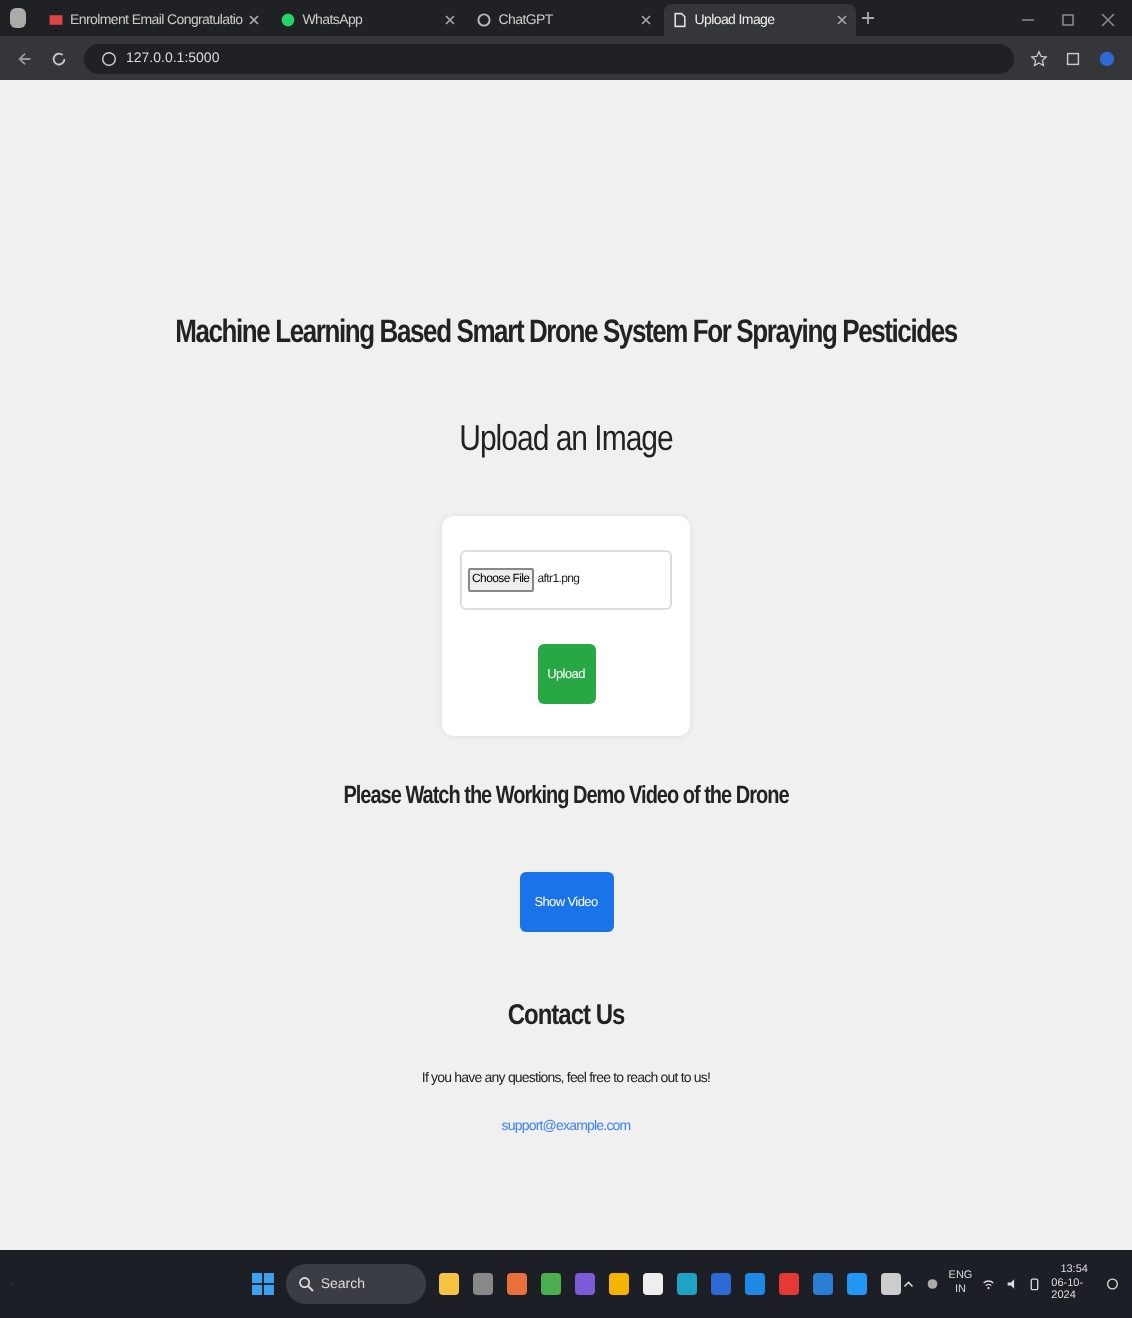  I want to click on speaker-icon, so click(1012, 1284).